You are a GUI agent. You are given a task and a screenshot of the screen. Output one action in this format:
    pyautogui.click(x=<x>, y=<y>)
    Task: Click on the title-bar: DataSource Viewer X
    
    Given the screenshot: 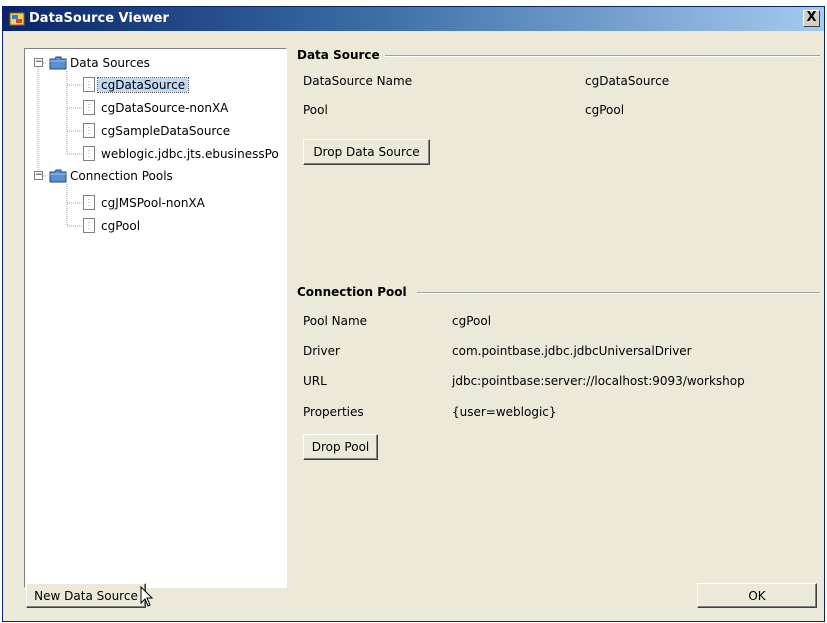 What is the action you would take?
    pyautogui.click(x=413, y=19)
    